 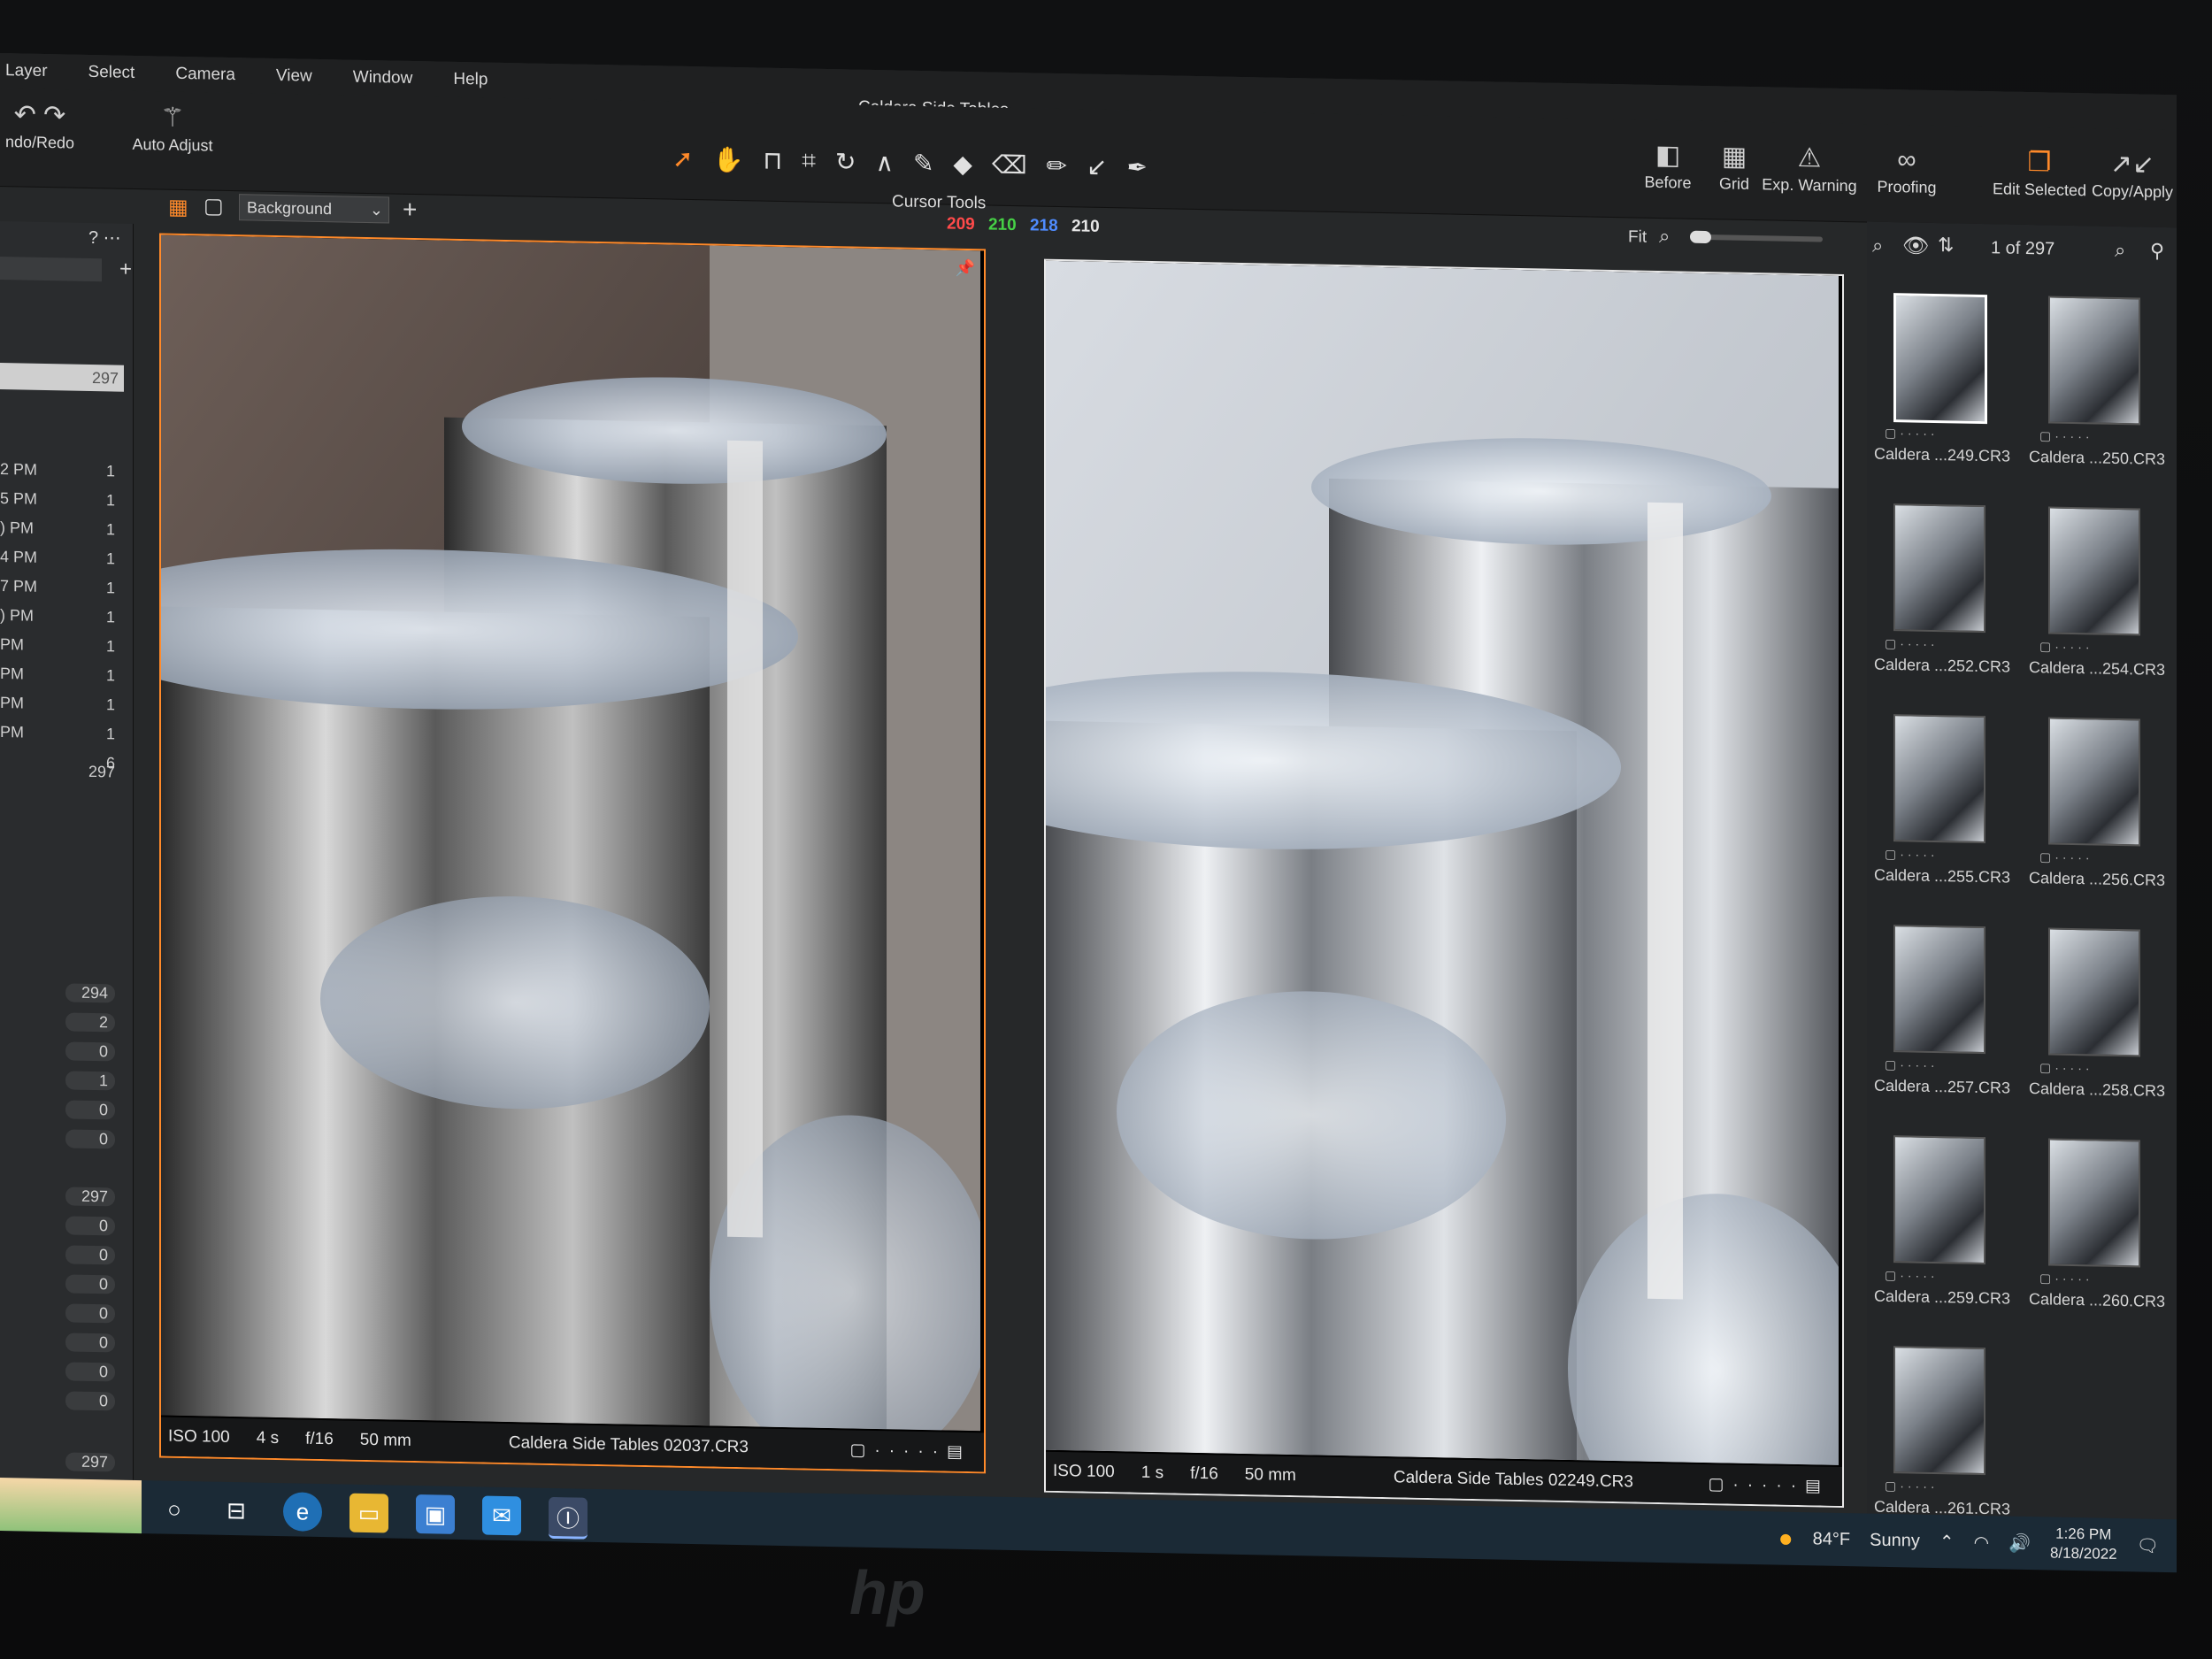 What do you see at coordinates (2157, 252) in the screenshot?
I see `search-icon: ⚲` at bounding box center [2157, 252].